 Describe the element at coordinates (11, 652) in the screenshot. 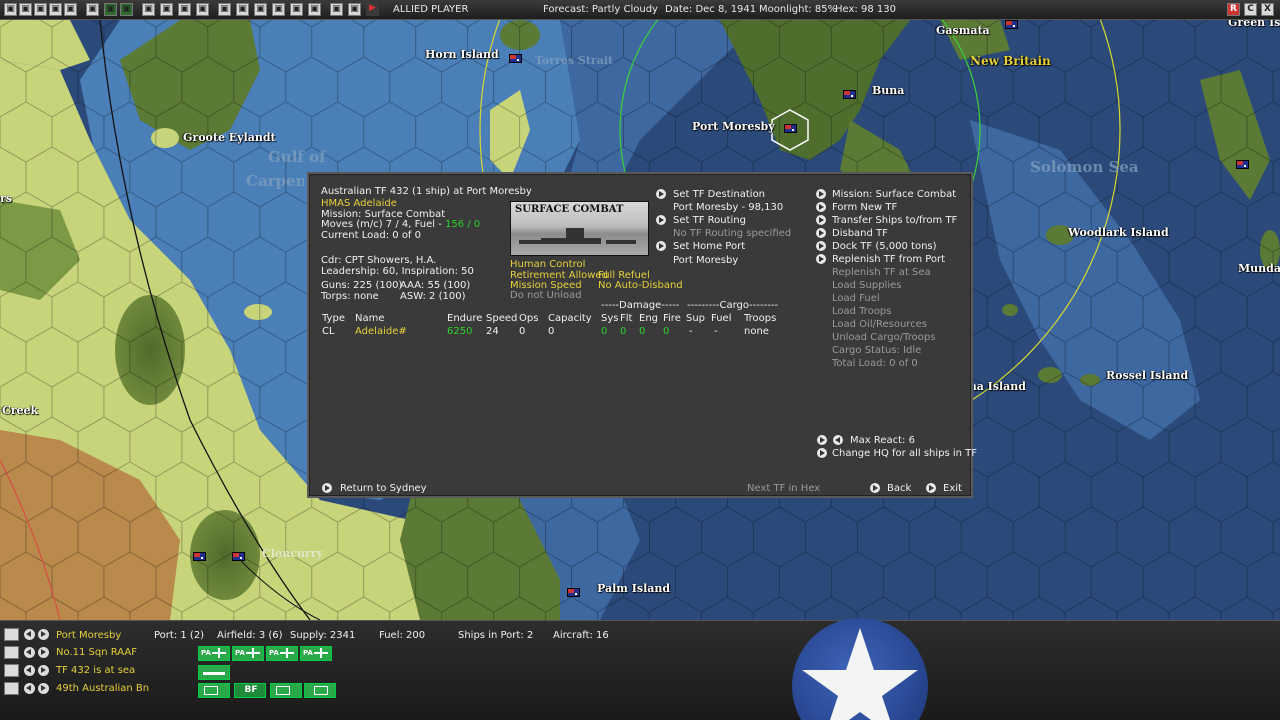

I see `air-unit-icon` at that location.